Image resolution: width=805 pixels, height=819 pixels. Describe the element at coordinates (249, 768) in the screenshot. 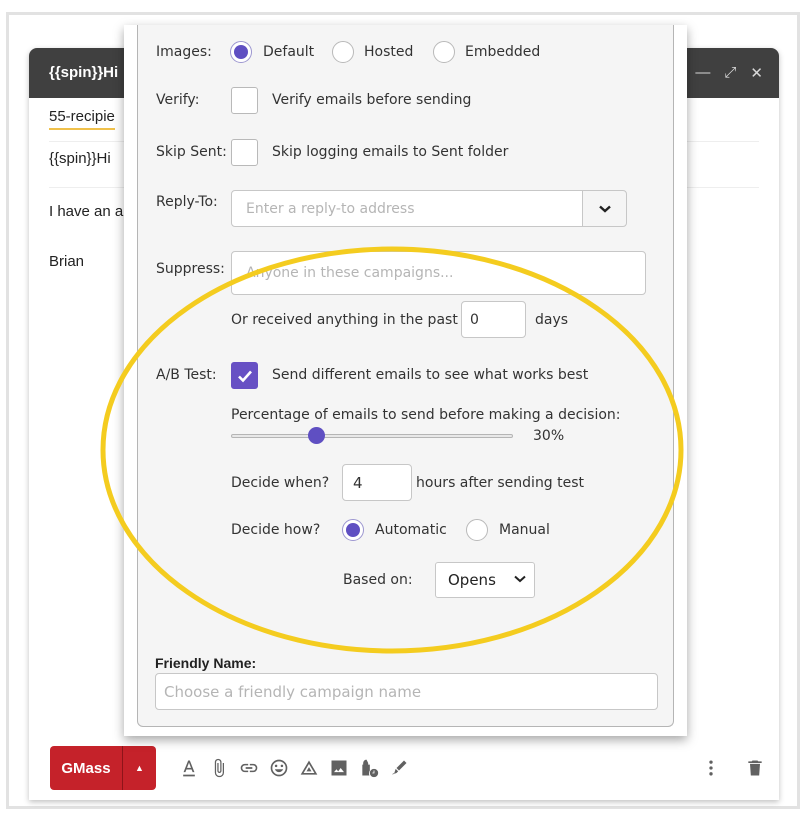

I see `link-icon` at that location.